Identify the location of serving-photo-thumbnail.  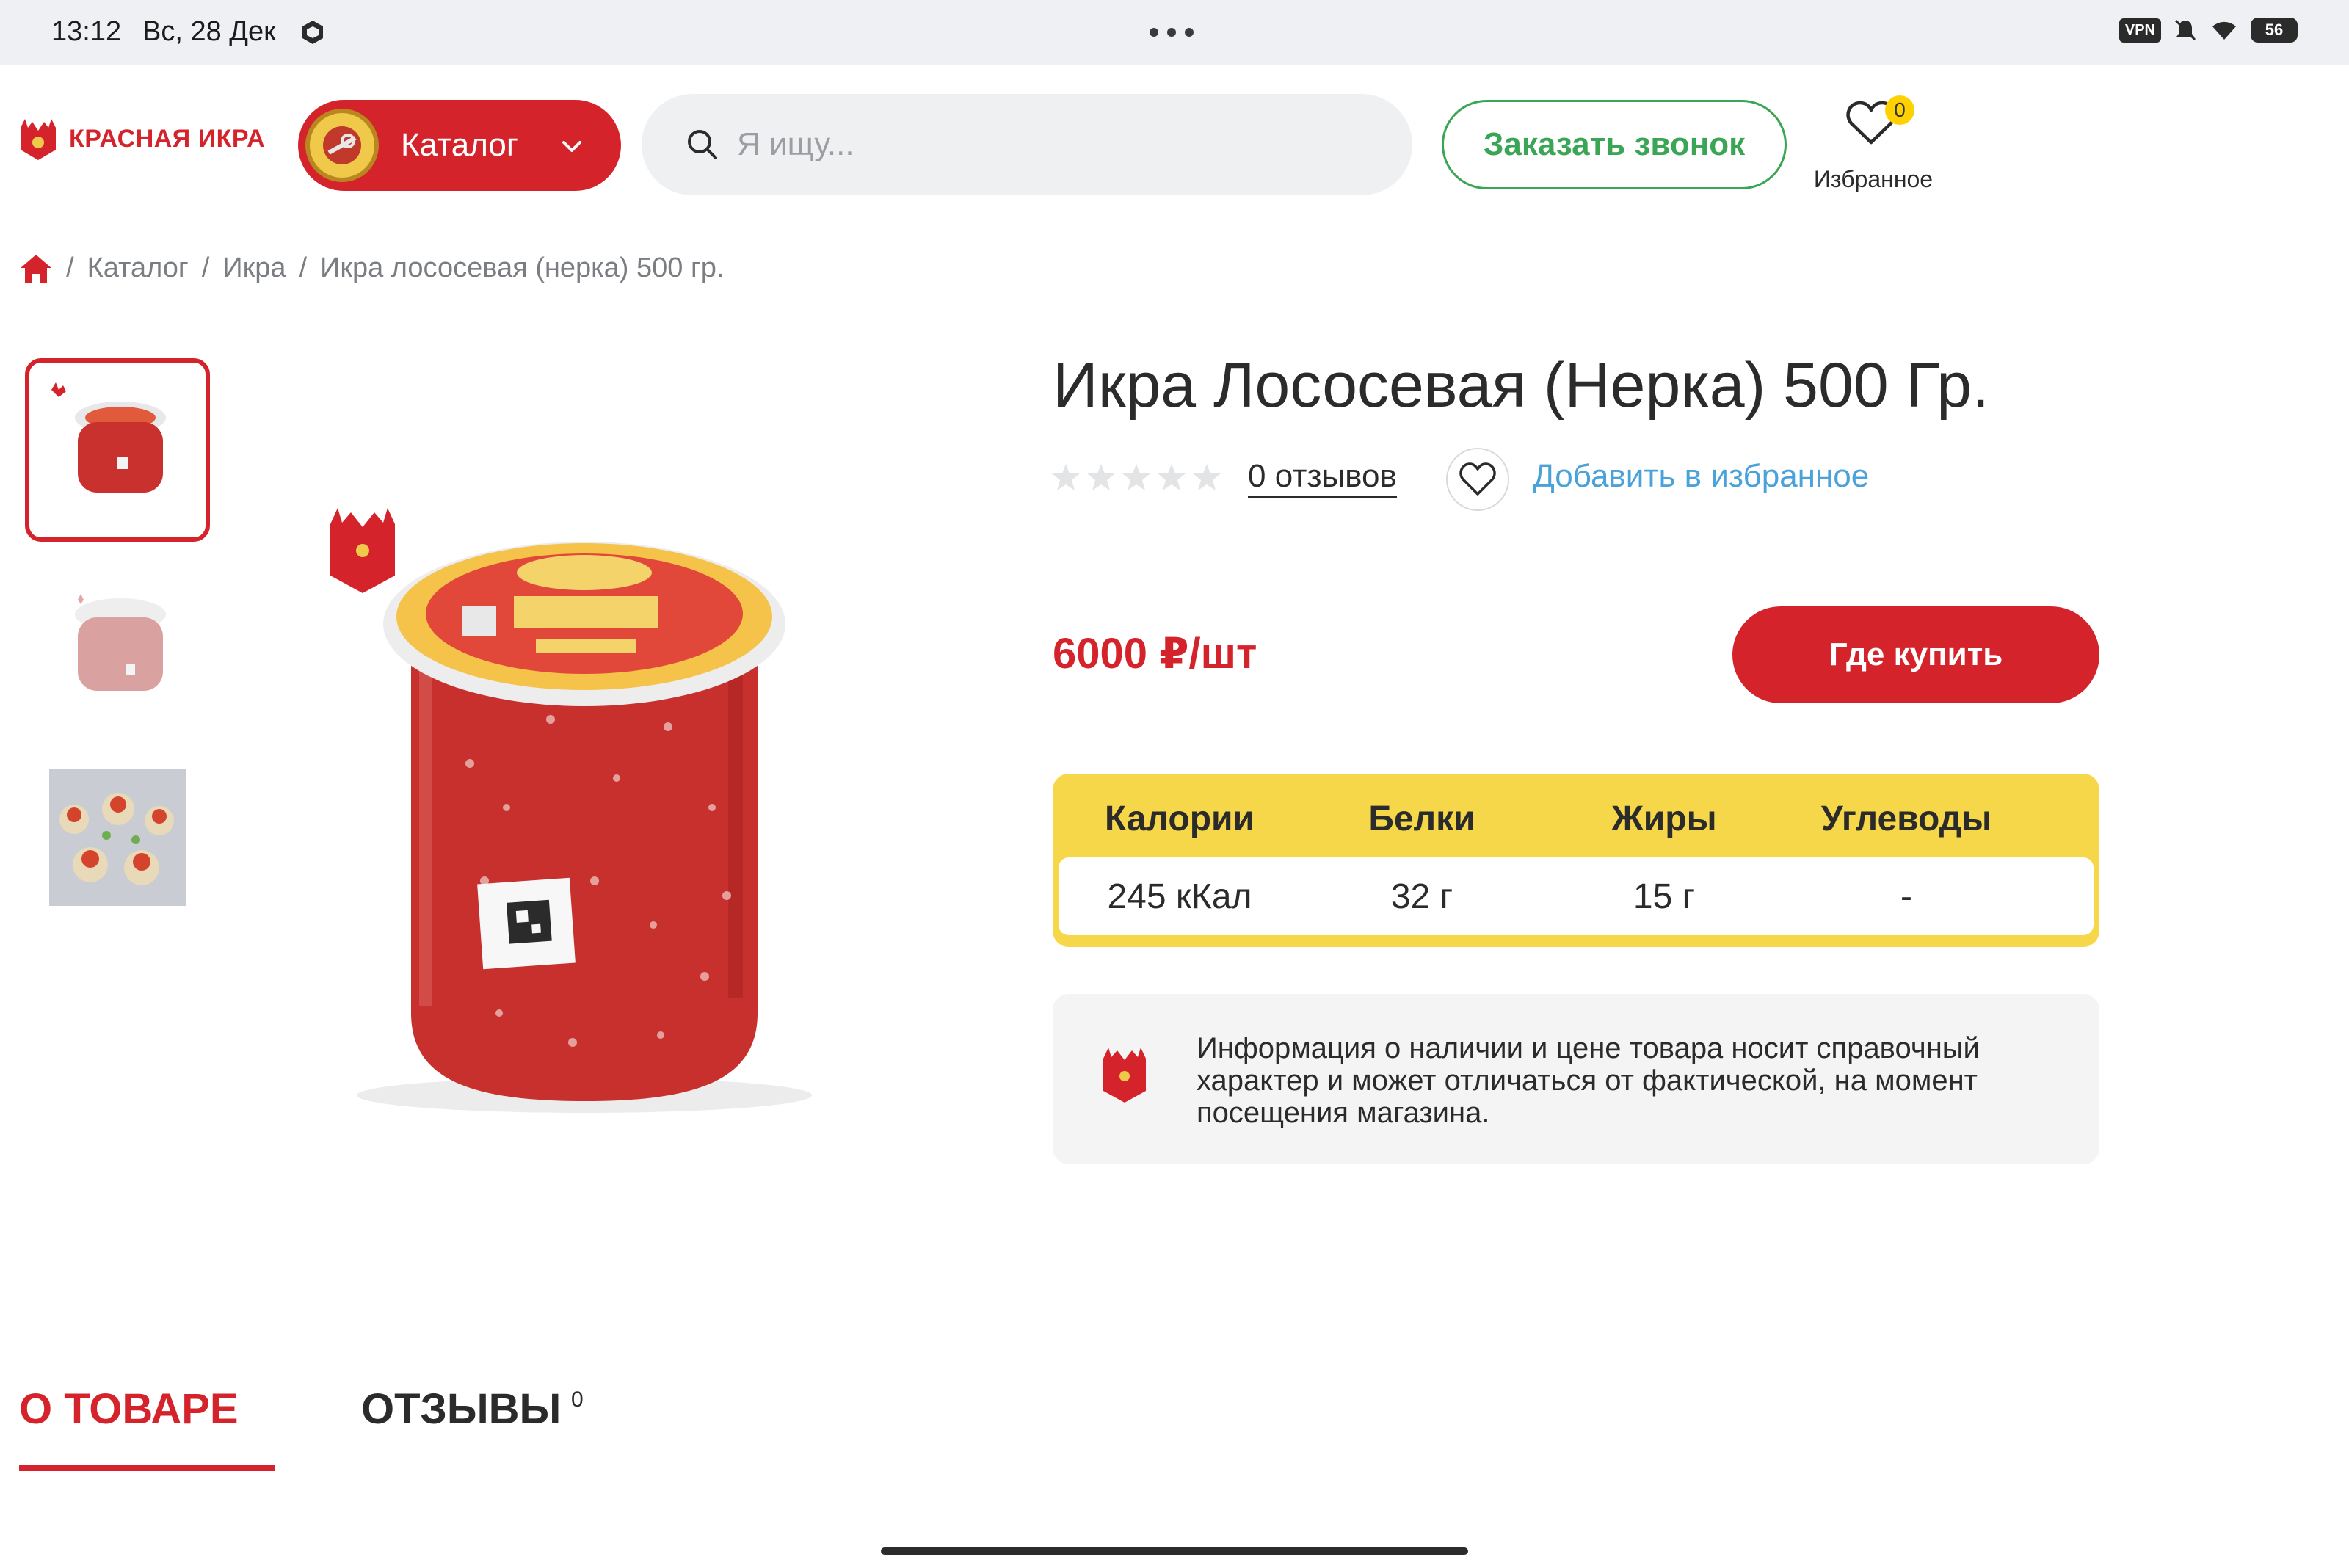
(117, 838).